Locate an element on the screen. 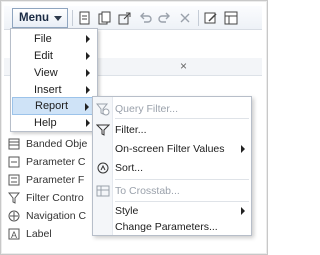 The width and height of the screenshot is (320, 255). list-item: Banded Obje is located at coordinates (47, 144).